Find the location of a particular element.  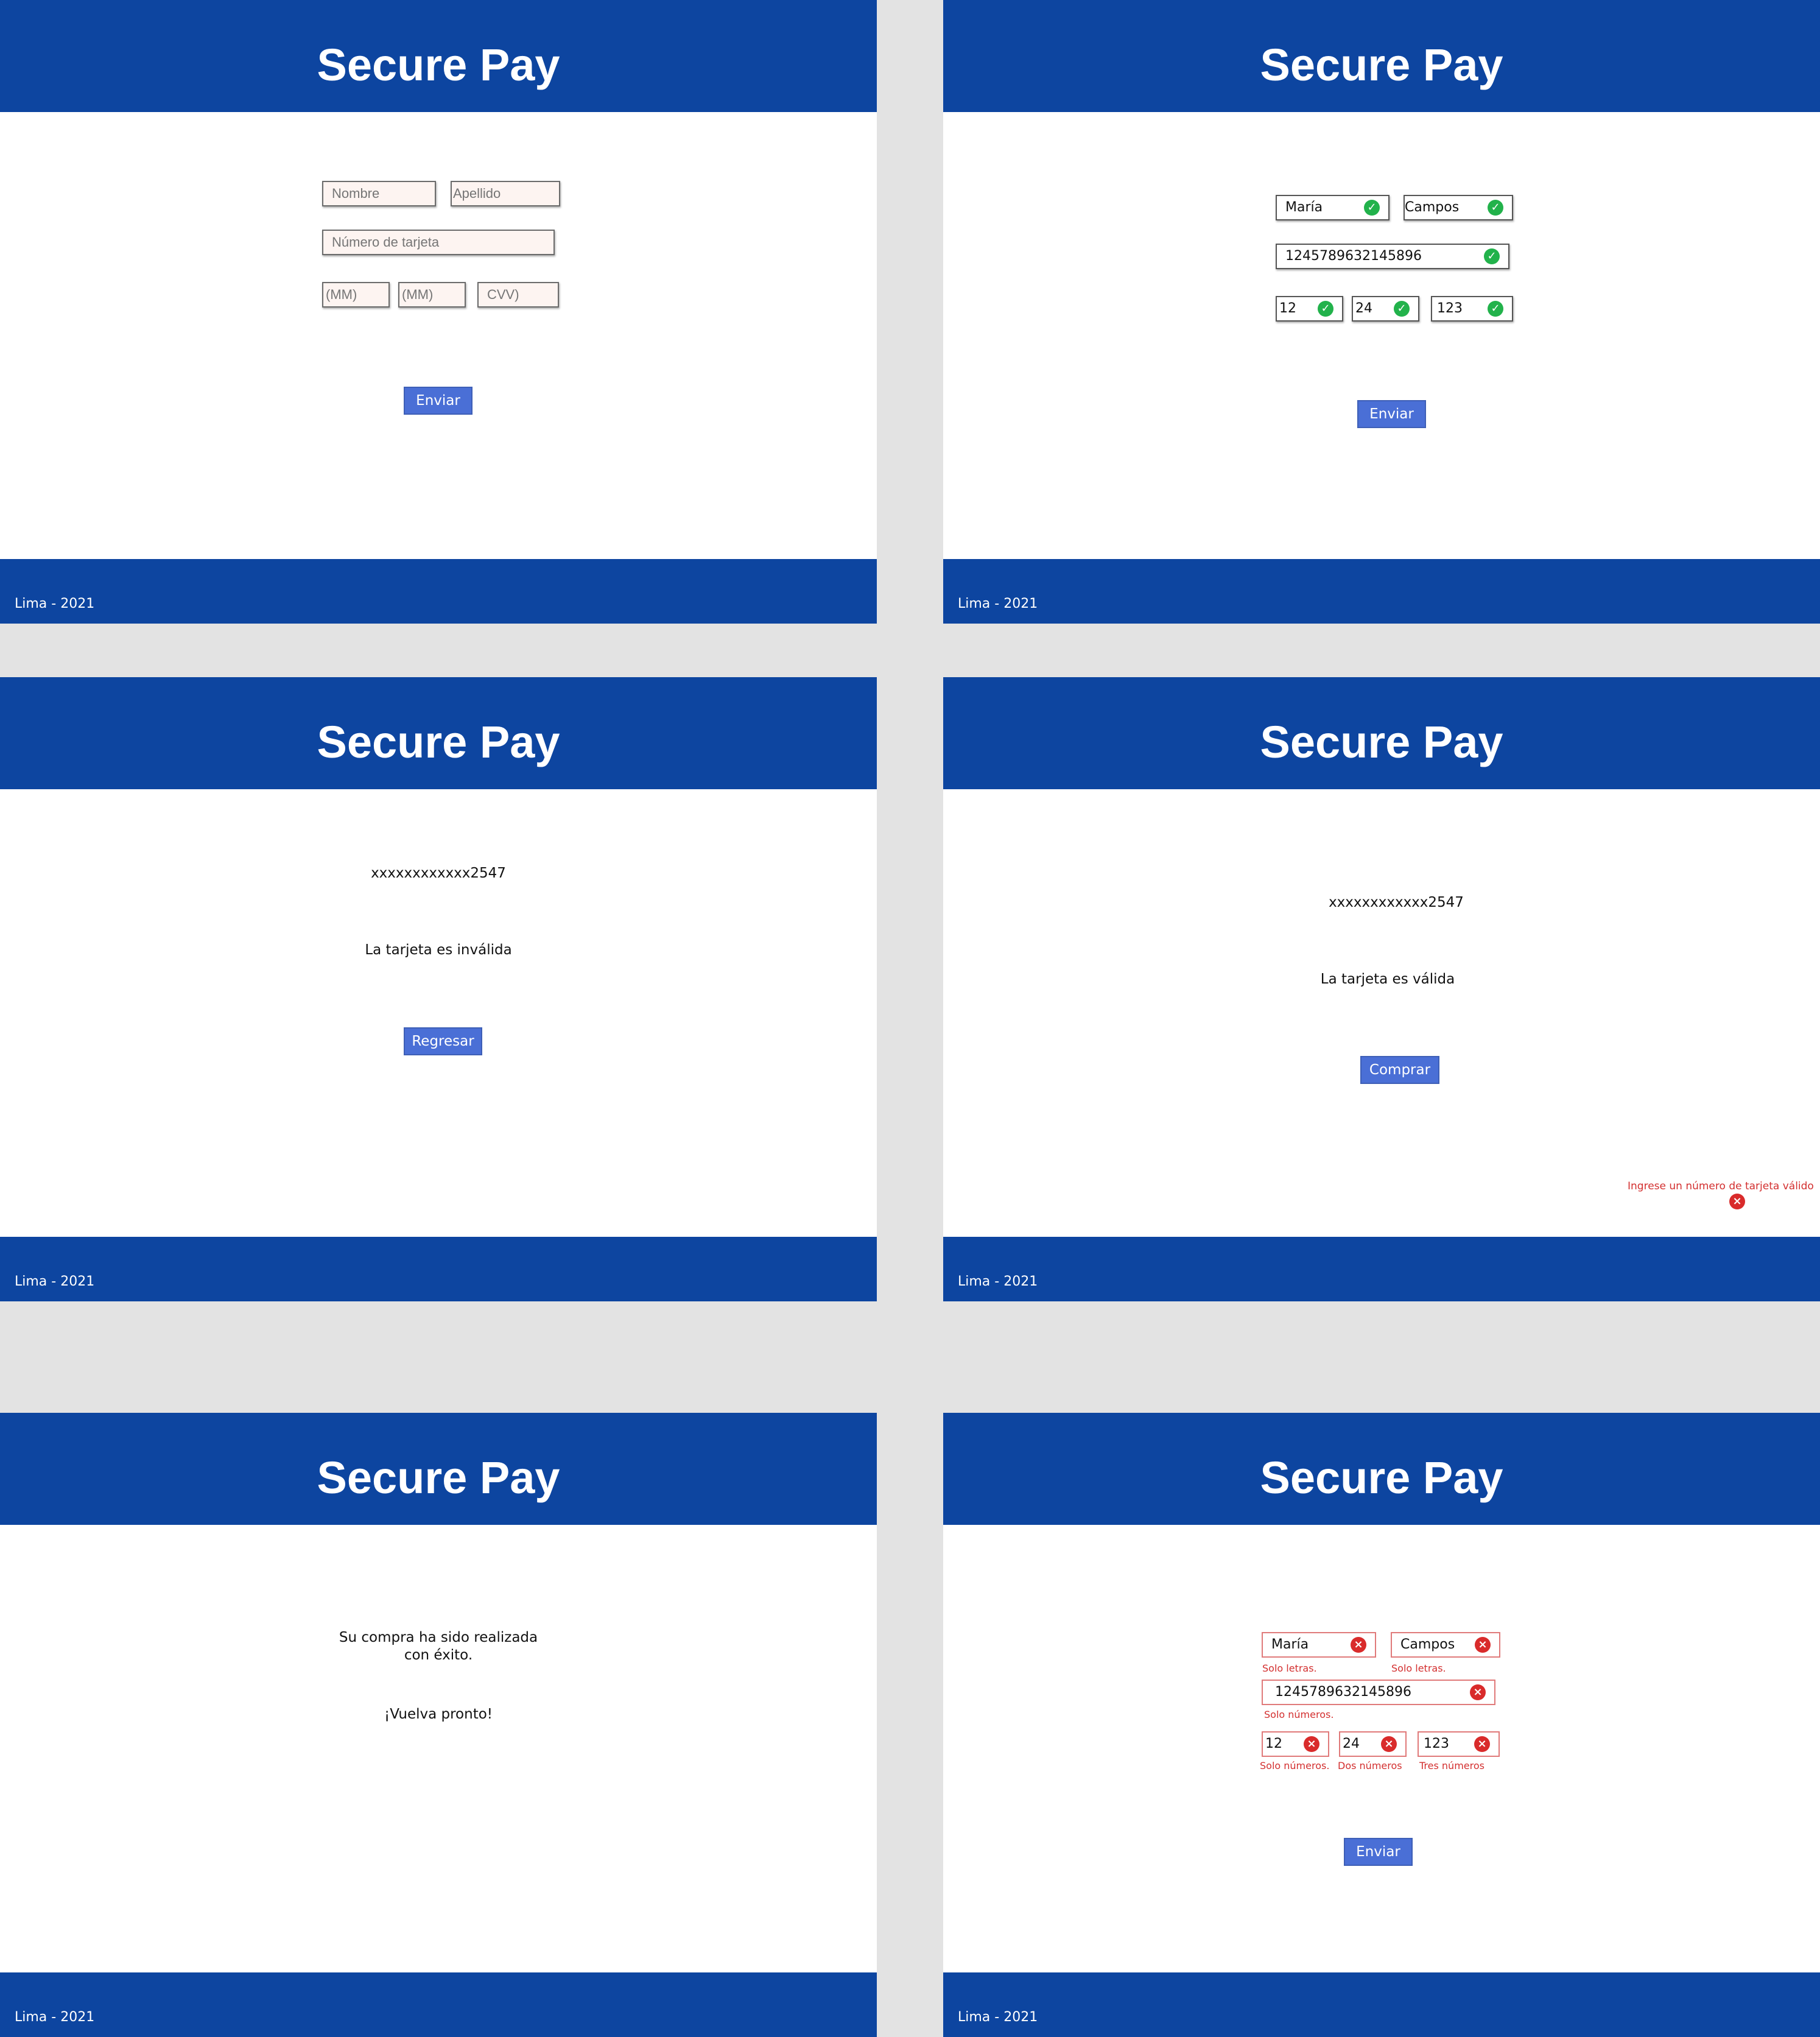

result-message: La tarjeta es inválida is located at coordinates (438, 950).